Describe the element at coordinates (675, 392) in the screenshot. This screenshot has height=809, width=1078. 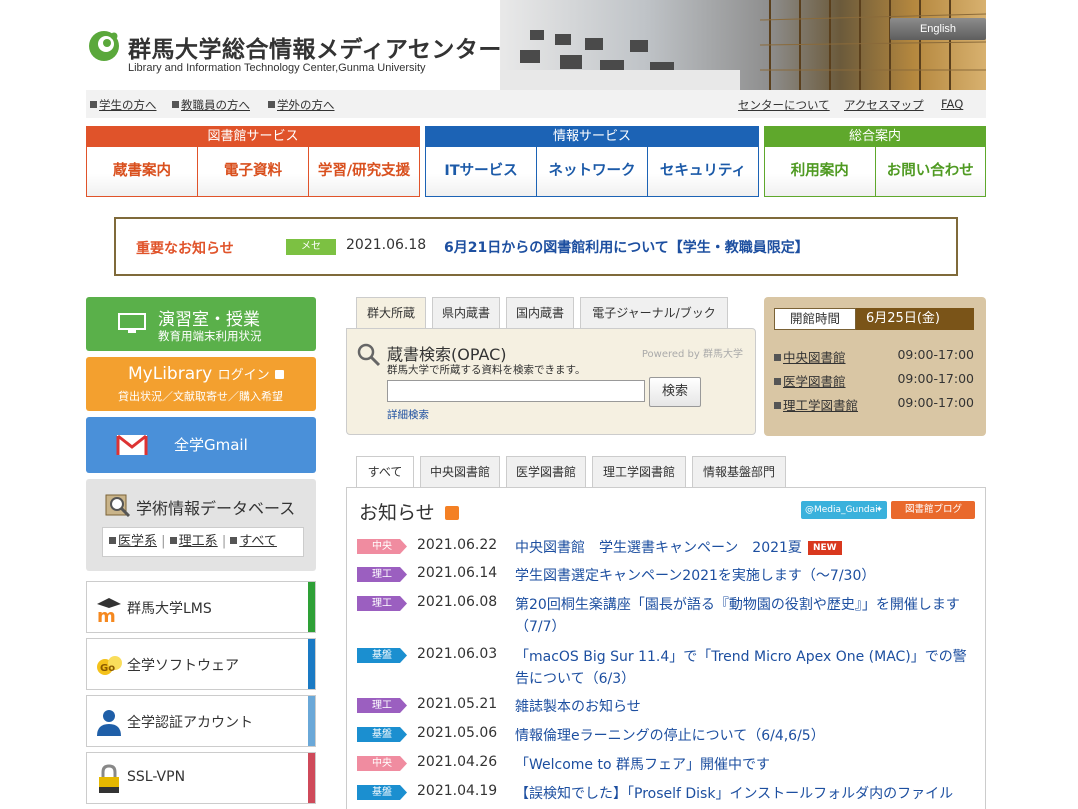
I see `search-button: 検索` at that location.